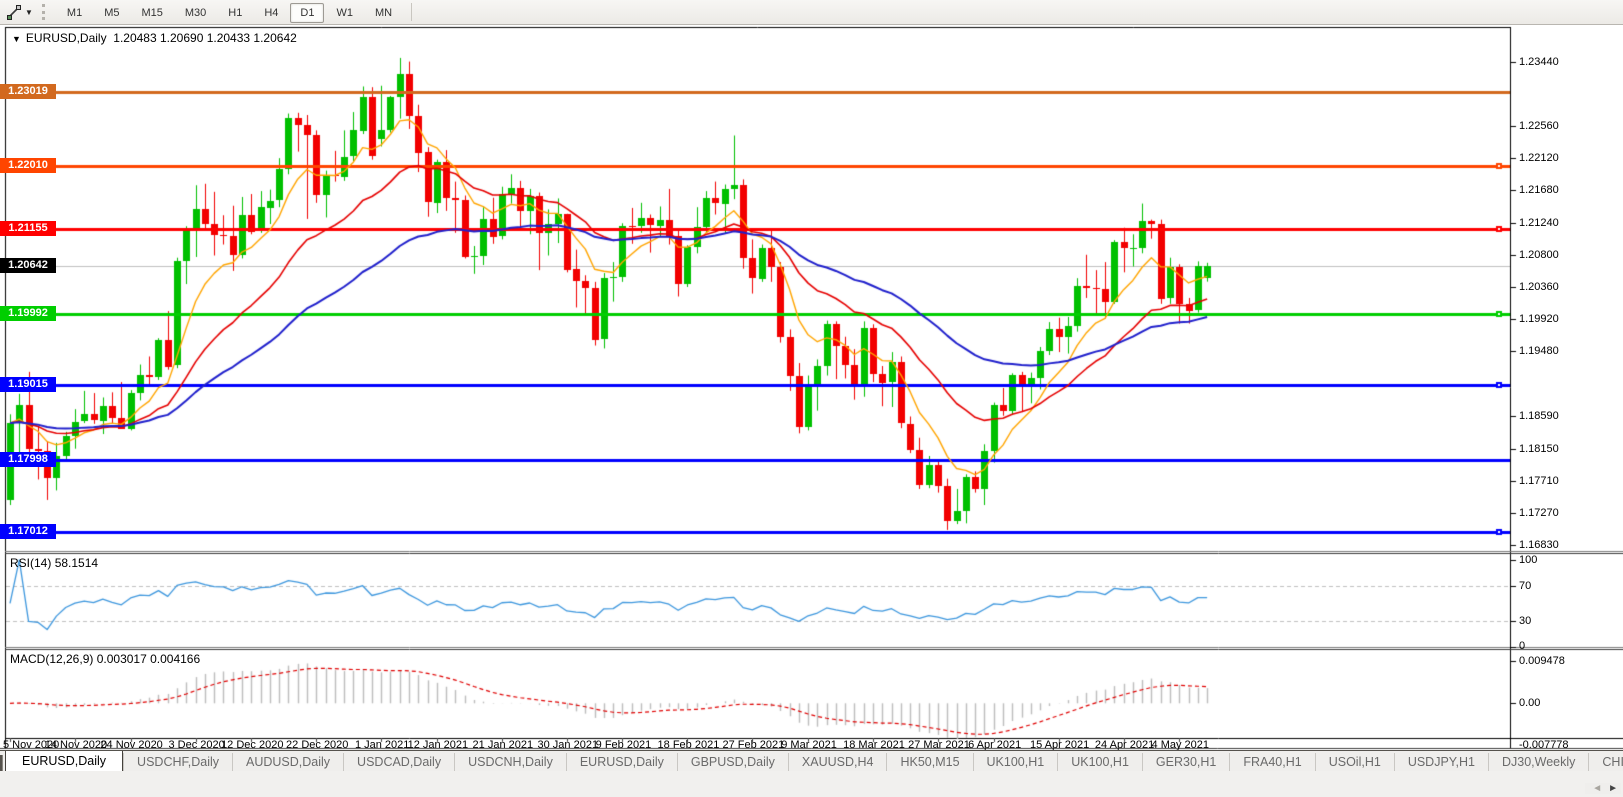  I want to click on chart-tab-3: USDCAD,Daily, so click(398, 762).